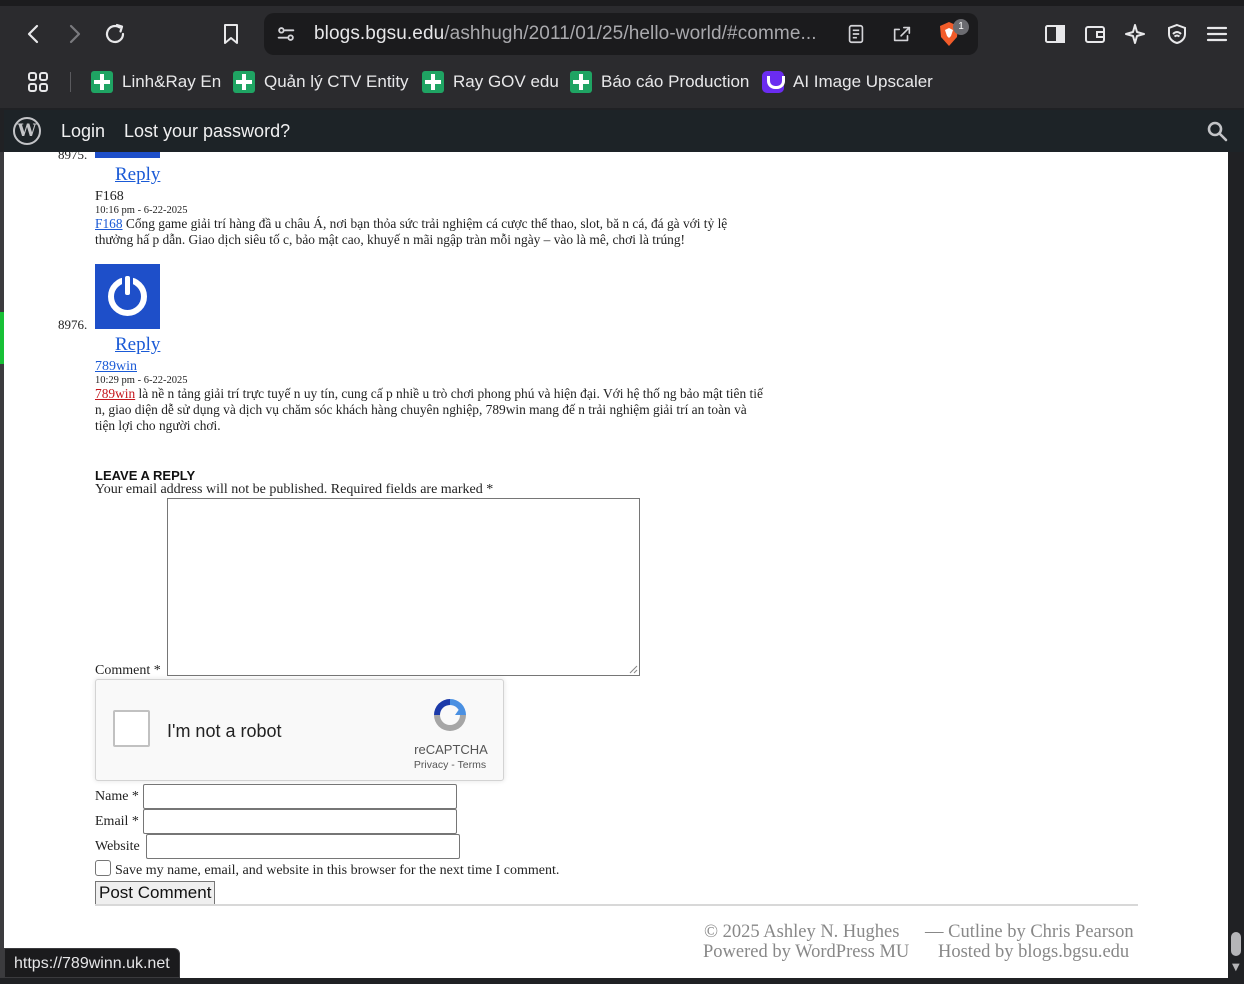 This screenshot has height=984, width=1244. Describe the element at coordinates (451, 749) in the screenshot. I see `recaptcha-brand: reCAPTCHA` at that location.